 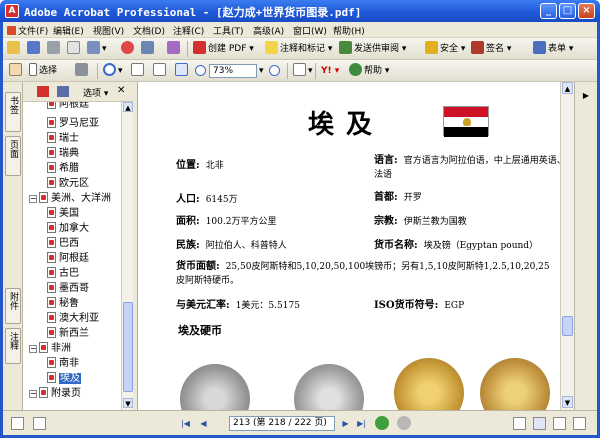 What do you see at coordinates (567, 326) in the screenshot?
I see `doc-scroll-thumb` at bounding box center [567, 326].